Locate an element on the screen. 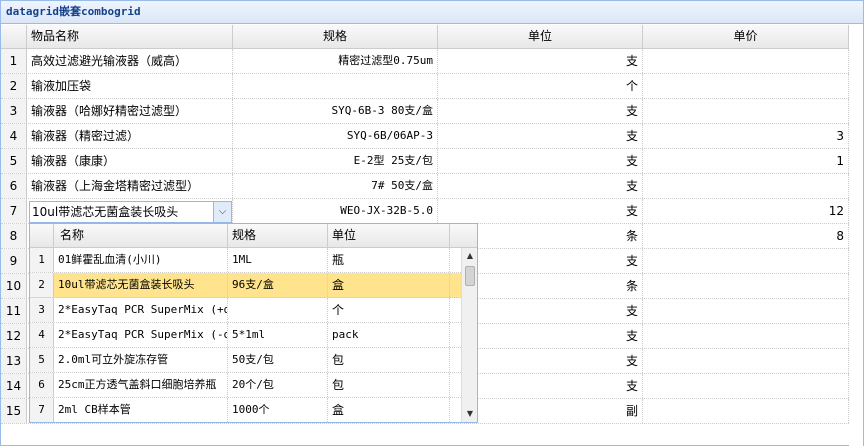 The image size is (864, 447). column-header-spec: 规格 is located at coordinates (335, 37).